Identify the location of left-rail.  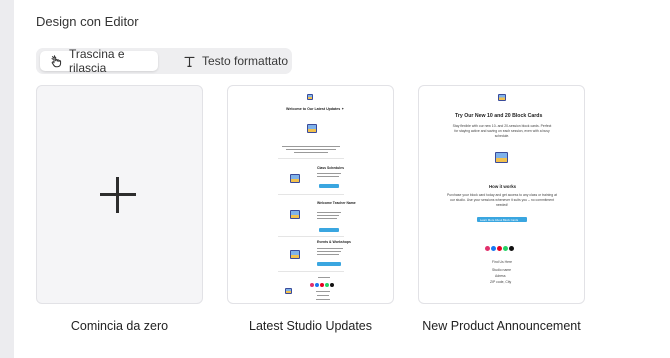
(7, 179).